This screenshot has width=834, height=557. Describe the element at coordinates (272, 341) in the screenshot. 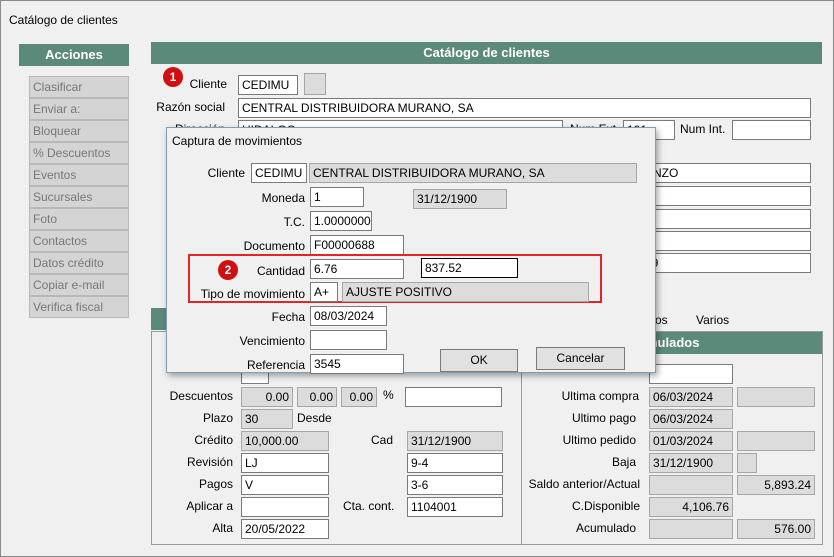

I see `vencimiento-label: Vencimiento` at that location.